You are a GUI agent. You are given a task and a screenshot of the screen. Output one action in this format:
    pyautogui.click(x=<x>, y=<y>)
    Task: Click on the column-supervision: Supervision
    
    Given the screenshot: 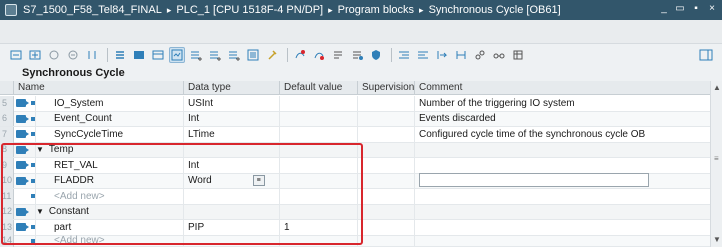 What is the action you would take?
    pyautogui.click(x=386, y=88)
    